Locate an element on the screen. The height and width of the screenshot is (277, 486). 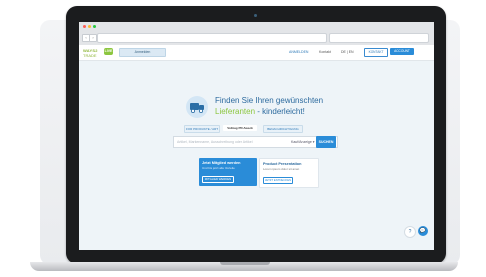
chat-icon: 💬 is located at coordinates (423, 231).